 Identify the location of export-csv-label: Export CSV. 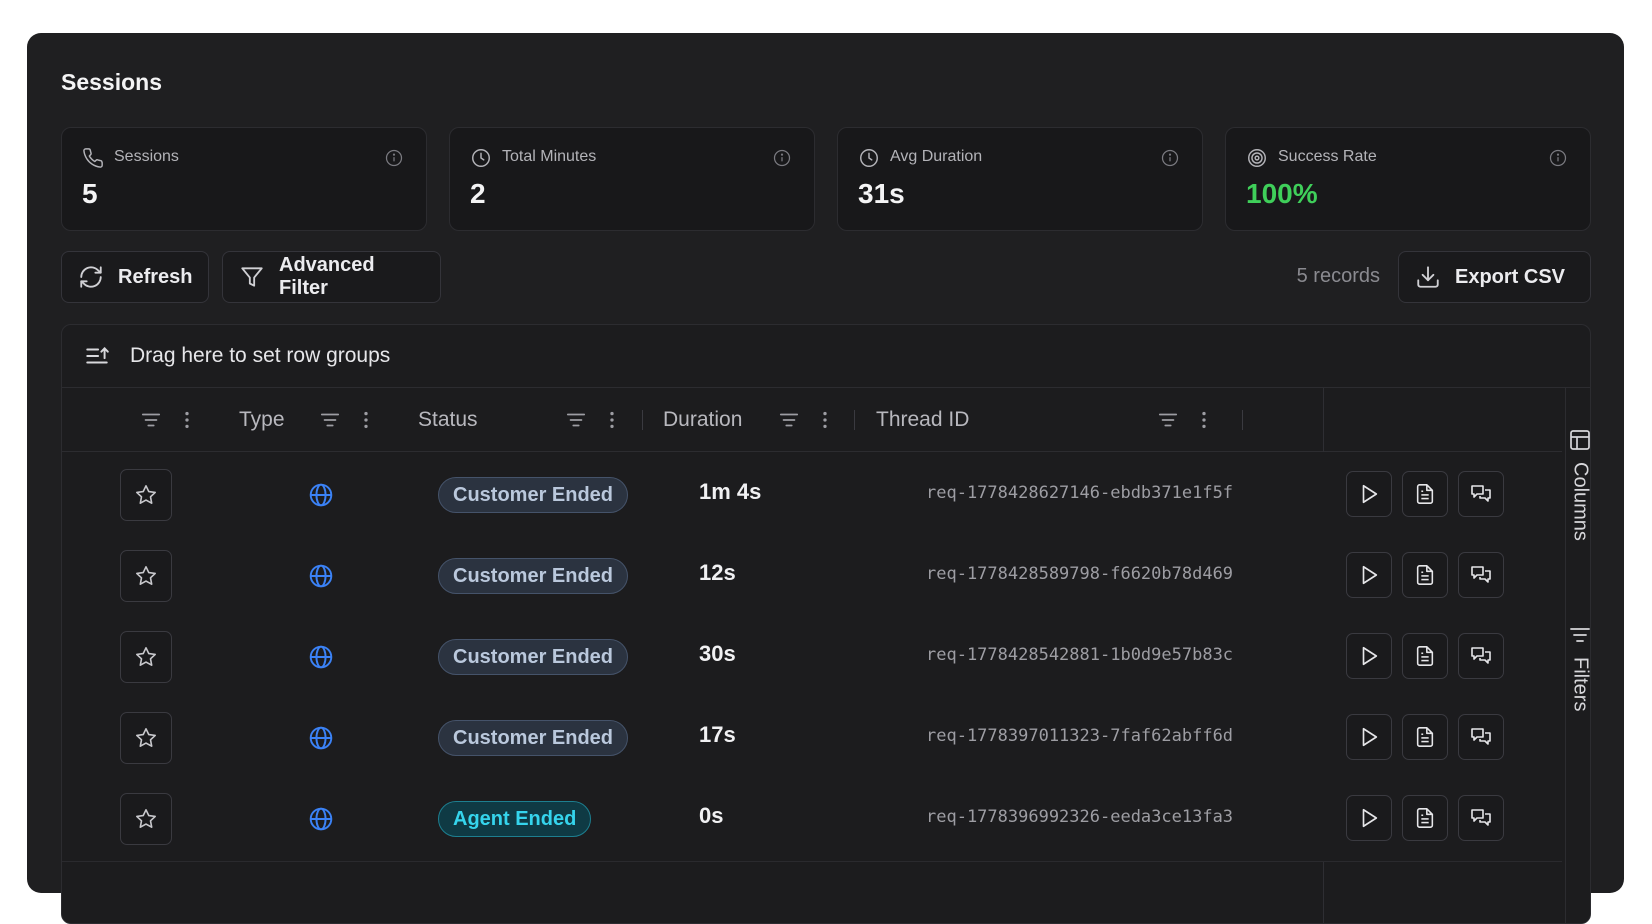
(1510, 276).